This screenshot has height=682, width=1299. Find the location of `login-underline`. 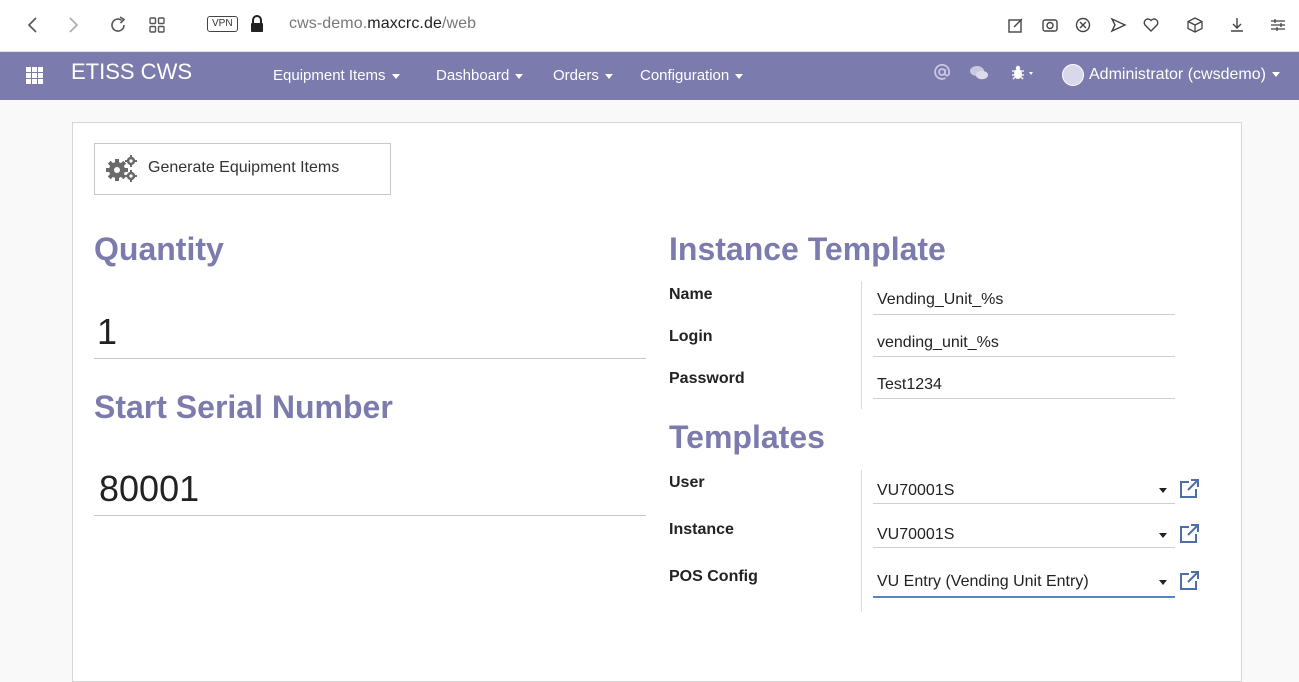

login-underline is located at coordinates (1024, 356).